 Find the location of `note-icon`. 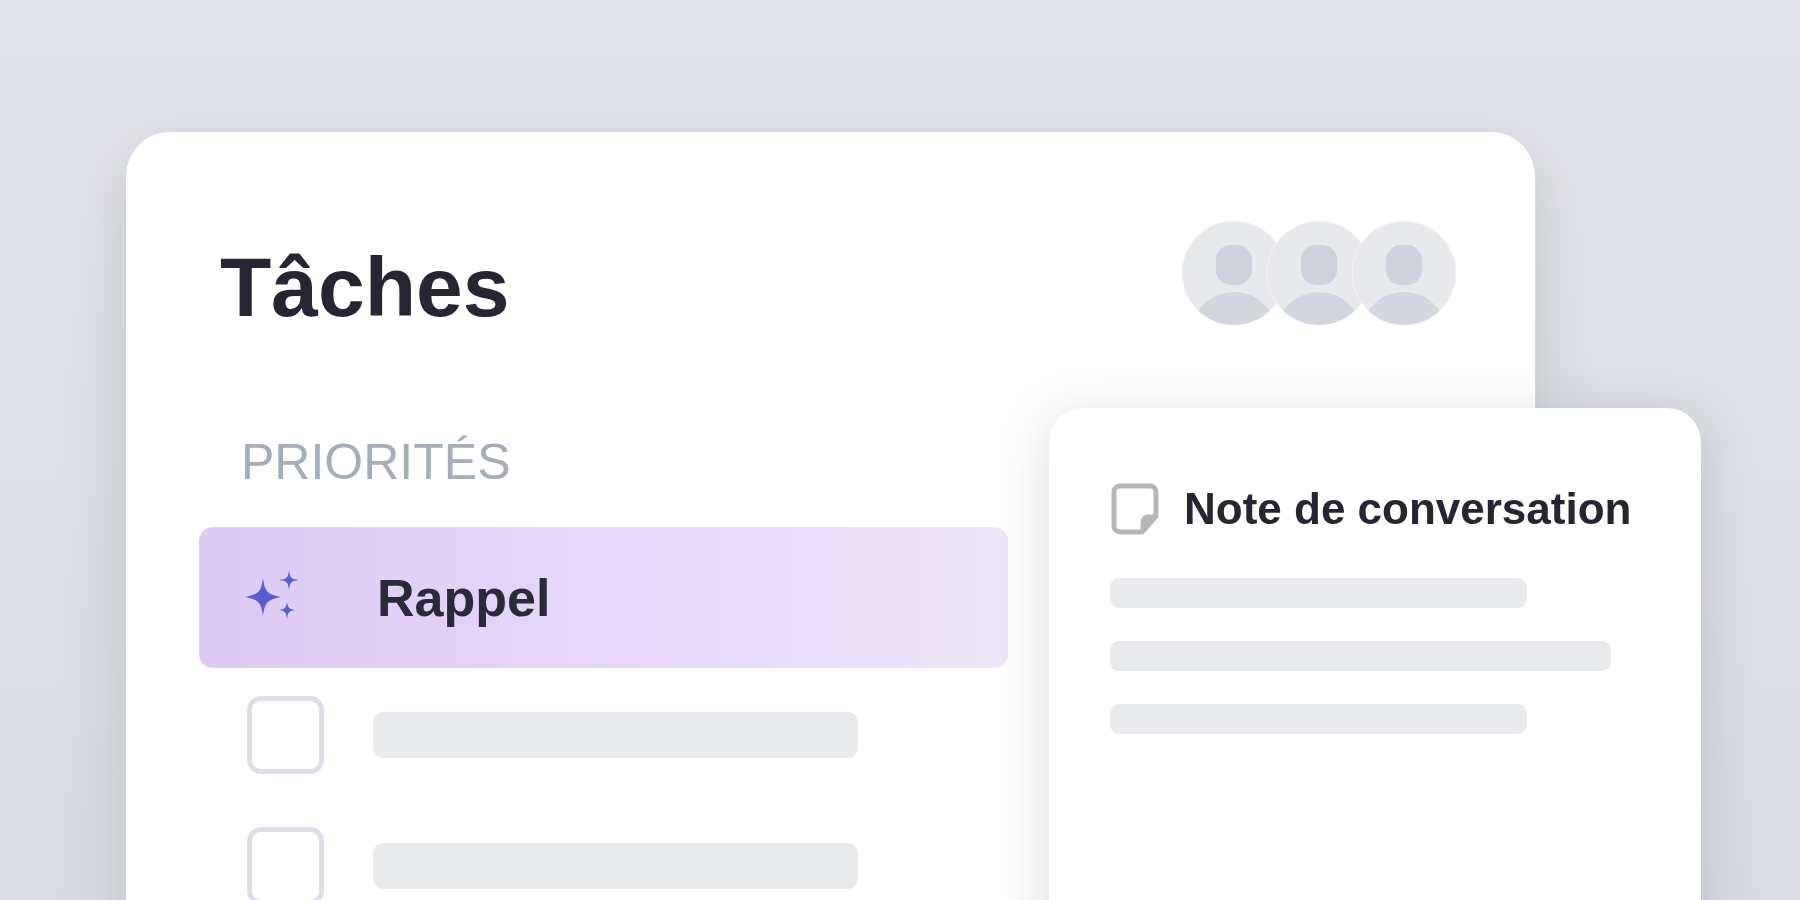

note-icon is located at coordinates (1135, 509).